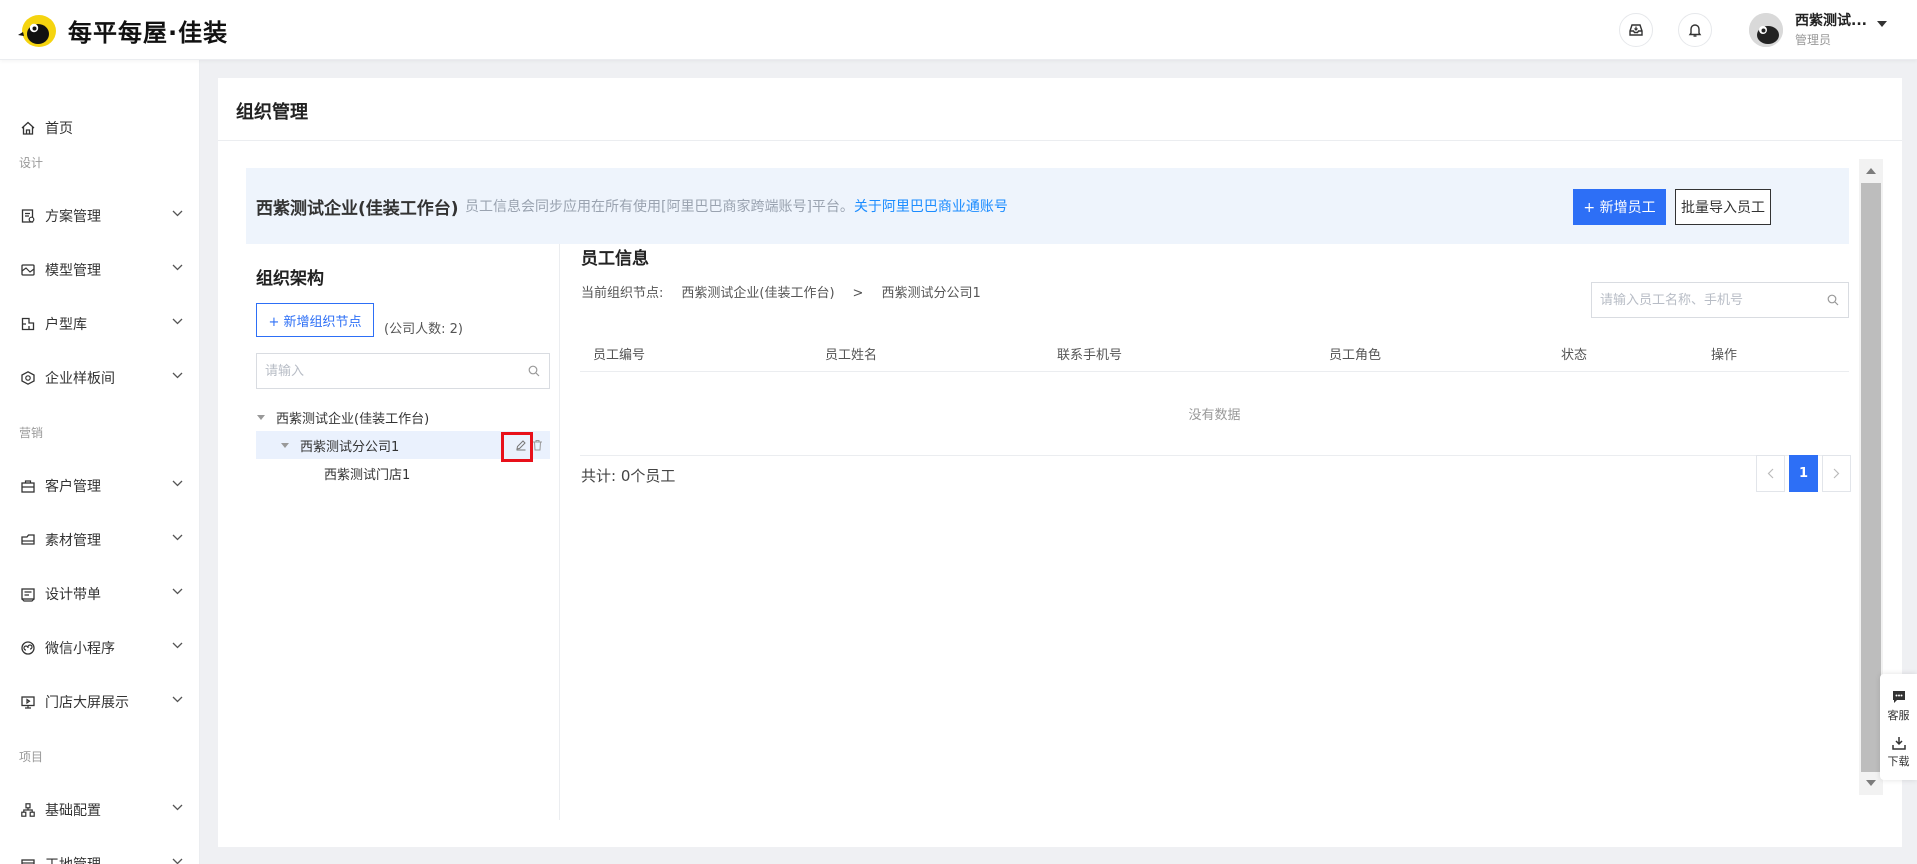 Image resolution: width=1917 pixels, height=864 pixels. Describe the element at coordinates (781, 293) in the screenshot. I see `breadcrumb: 当前组织节点: 西紫测试企业(佳装工作台) > 西紫测试分公司1` at that location.